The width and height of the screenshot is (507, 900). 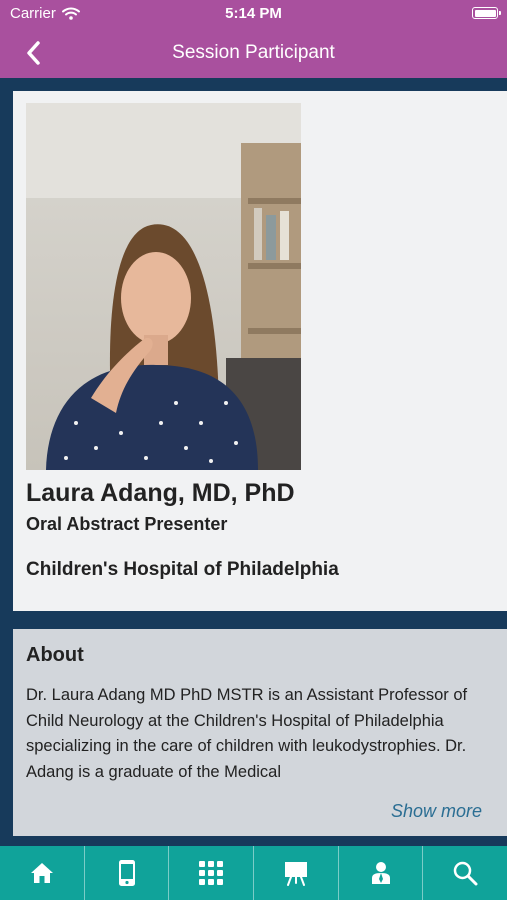 I want to click on tab-speakers, so click(x=380, y=873).